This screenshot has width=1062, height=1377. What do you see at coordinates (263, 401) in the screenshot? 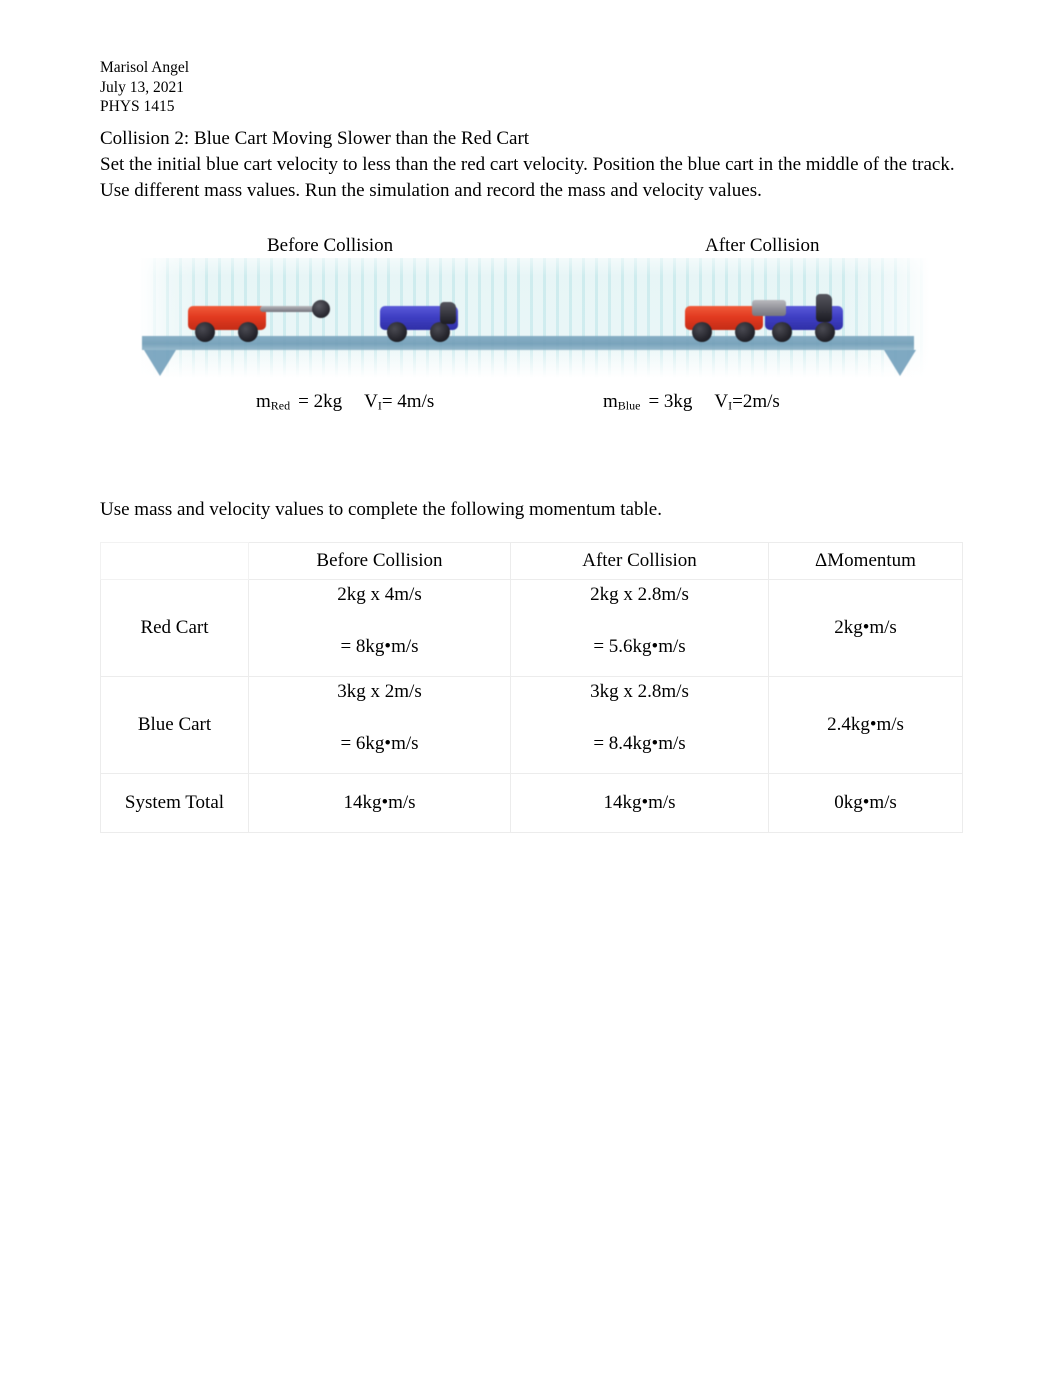
I see `red-mass-symbol: m` at bounding box center [263, 401].